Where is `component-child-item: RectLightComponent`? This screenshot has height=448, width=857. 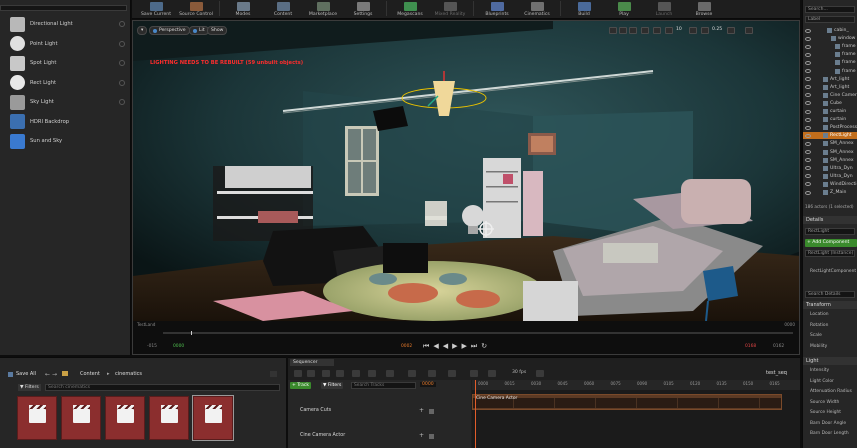
component-child-item: RectLightComponent is located at coordinates (830, 272).